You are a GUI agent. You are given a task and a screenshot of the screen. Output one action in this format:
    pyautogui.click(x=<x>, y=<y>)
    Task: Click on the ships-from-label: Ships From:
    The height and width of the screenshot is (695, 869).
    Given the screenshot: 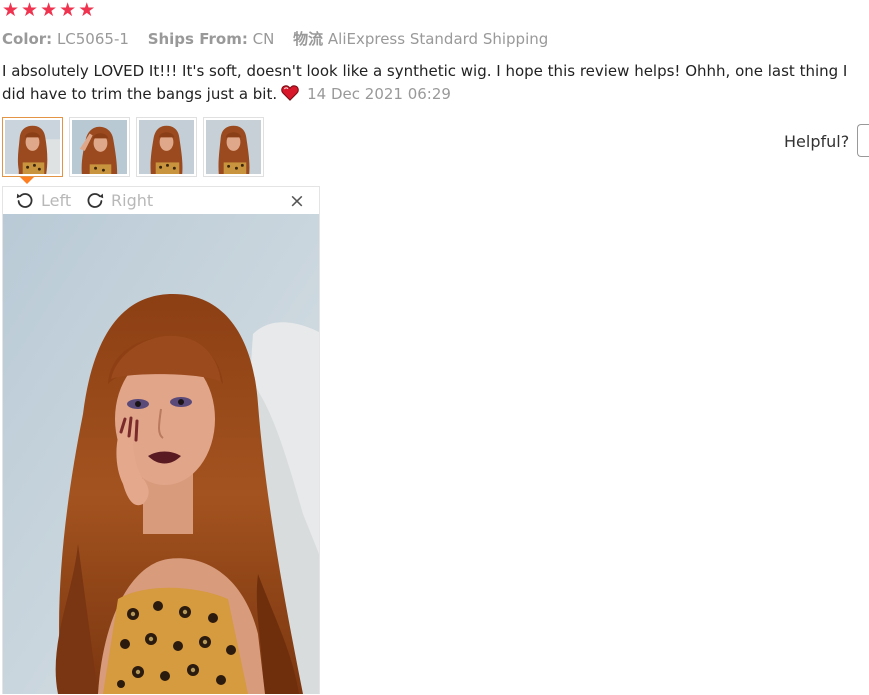 What is the action you would take?
    pyautogui.click(x=197, y=39)
    